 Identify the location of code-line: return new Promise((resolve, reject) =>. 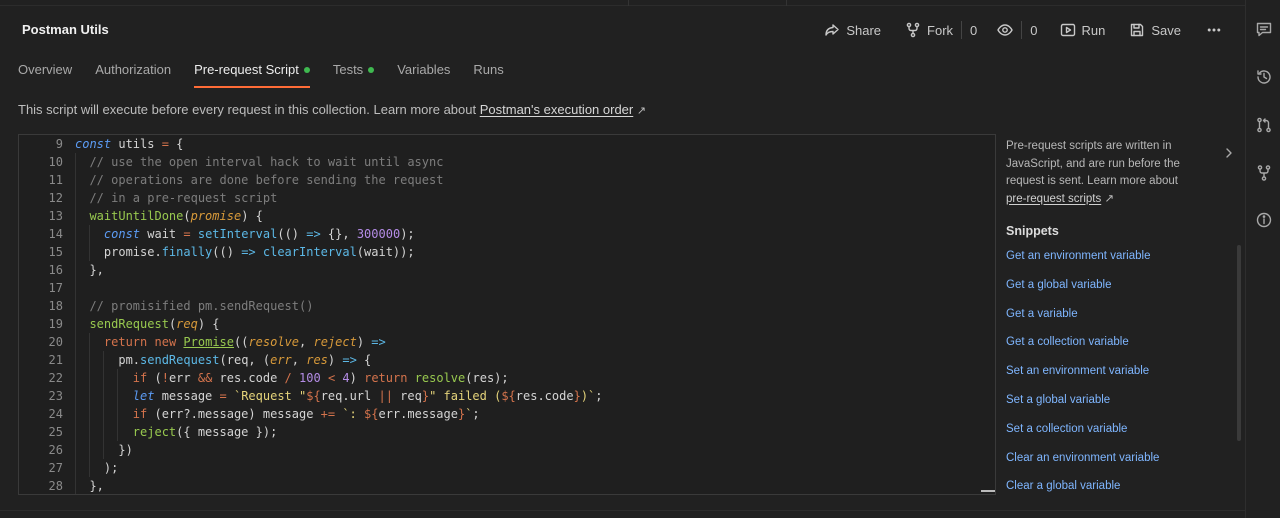
(244, 342).